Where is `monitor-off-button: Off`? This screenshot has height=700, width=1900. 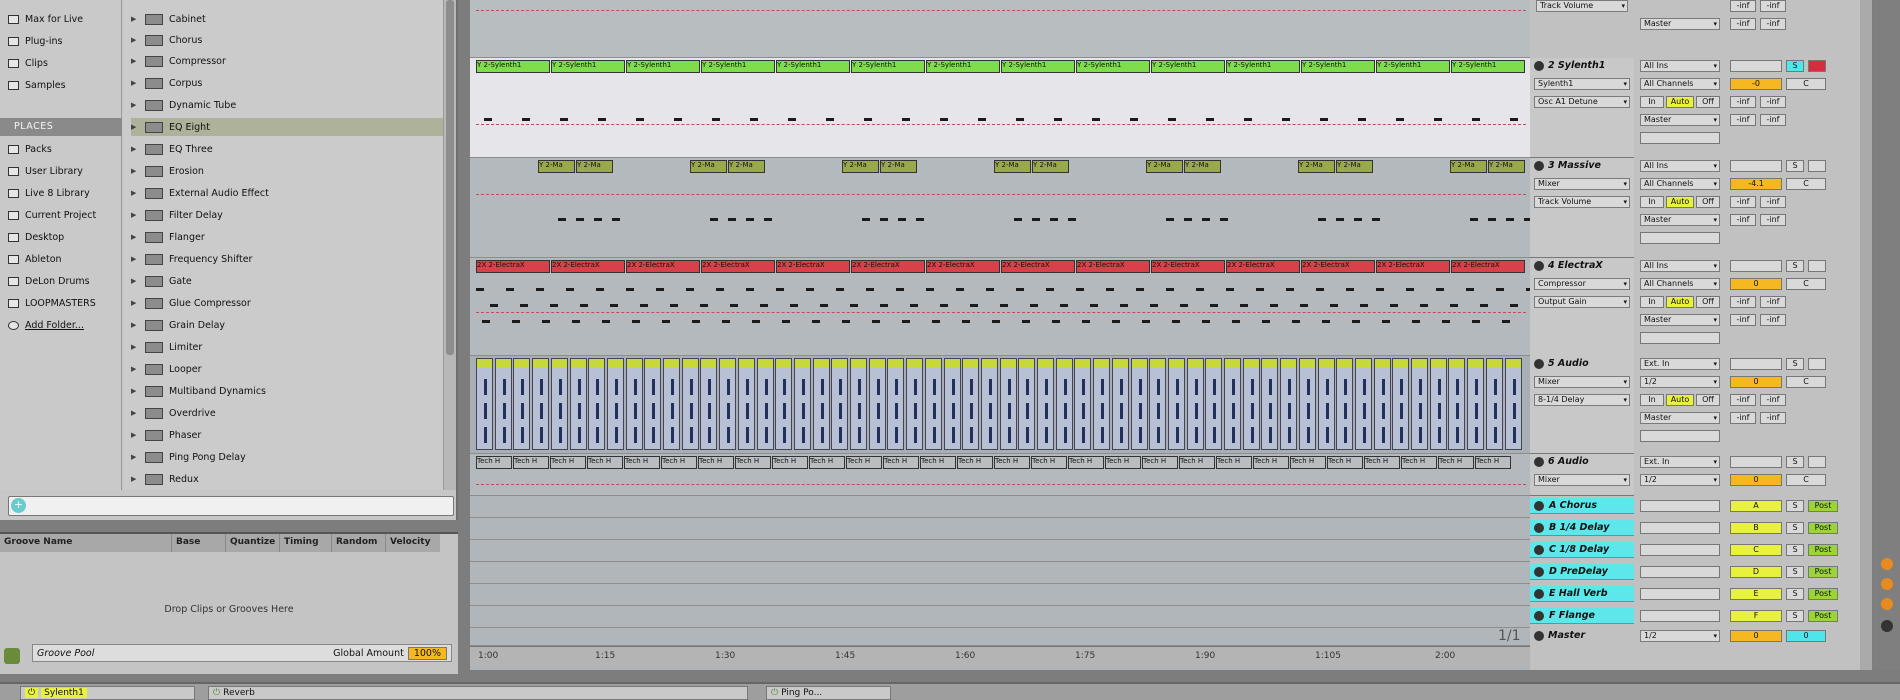
monitor-off-button: Off is located at coordinates (1708, 400).